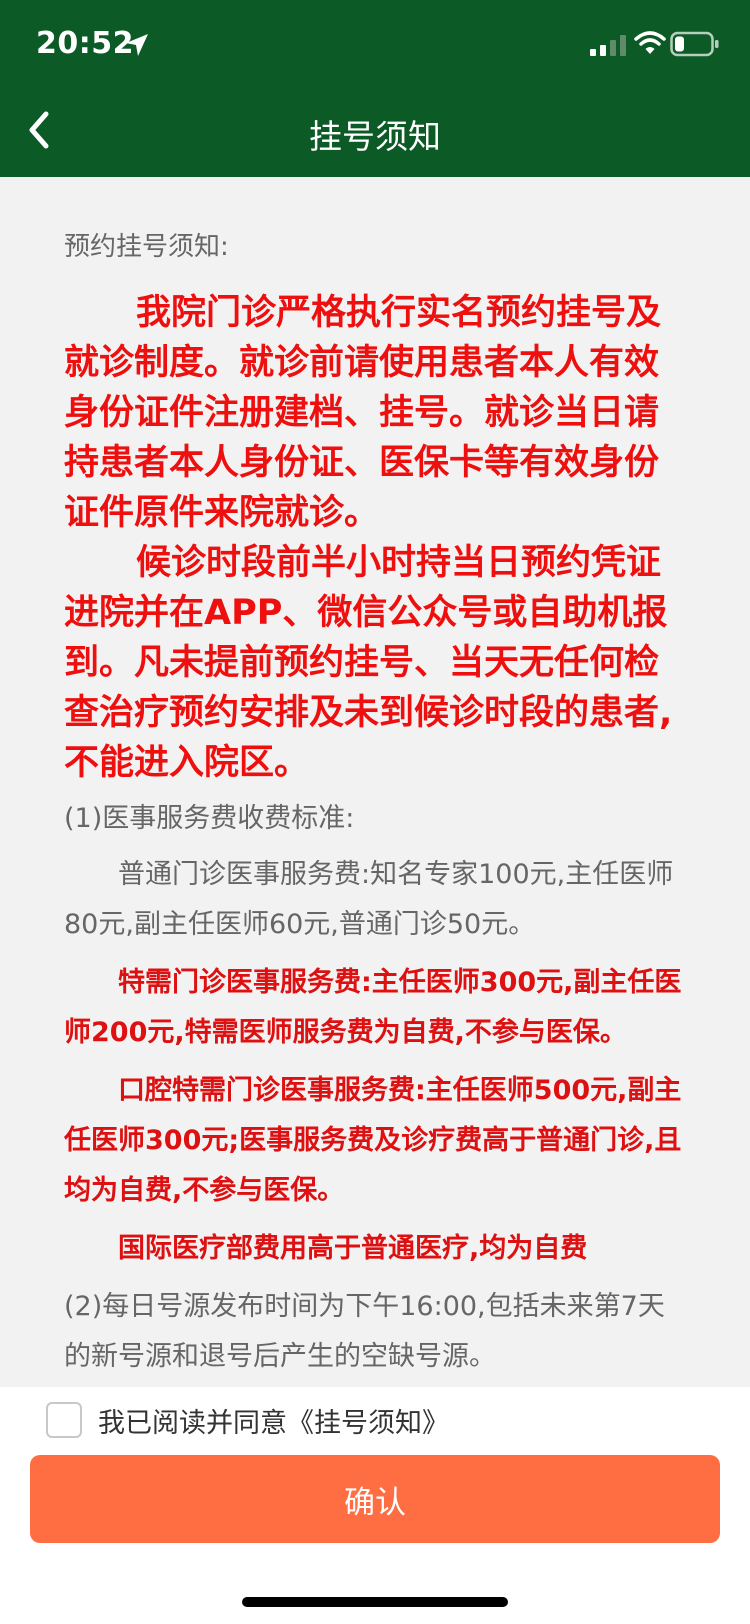  I want to click on agree-row: 我已阅读并同意《挂号须知》, so click(247, 1420).